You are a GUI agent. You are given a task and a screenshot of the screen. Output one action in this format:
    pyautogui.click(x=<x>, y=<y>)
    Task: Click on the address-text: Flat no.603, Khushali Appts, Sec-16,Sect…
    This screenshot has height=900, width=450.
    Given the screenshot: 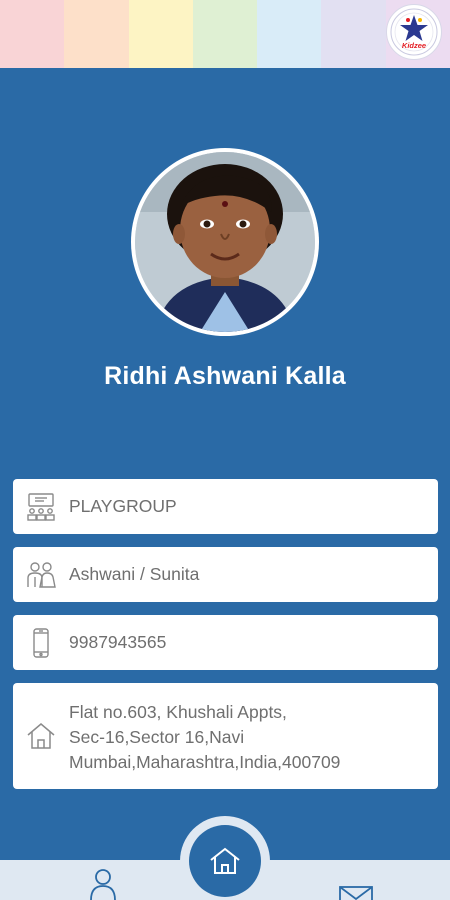 What is the action you would take?
    pyautogui.click(x=204, y=736)
    